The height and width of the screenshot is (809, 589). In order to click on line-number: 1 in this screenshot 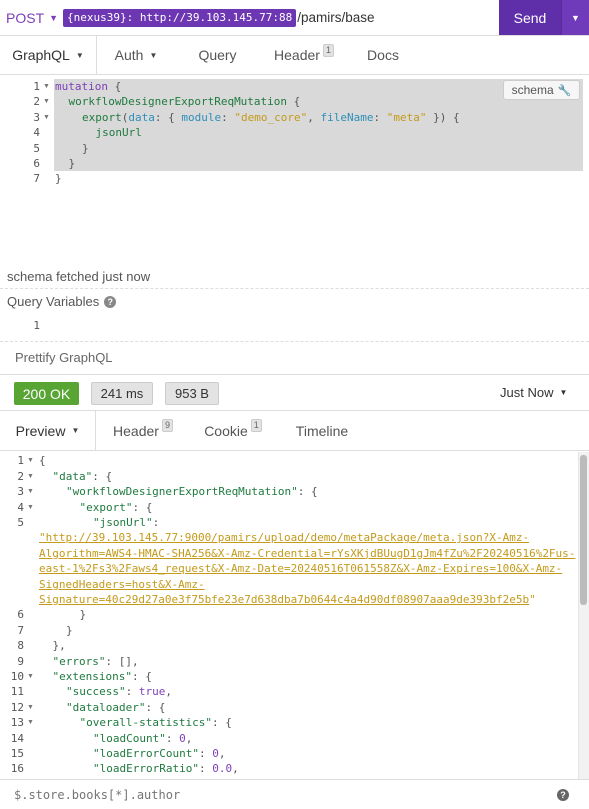, I will do `click(36, 86)`.